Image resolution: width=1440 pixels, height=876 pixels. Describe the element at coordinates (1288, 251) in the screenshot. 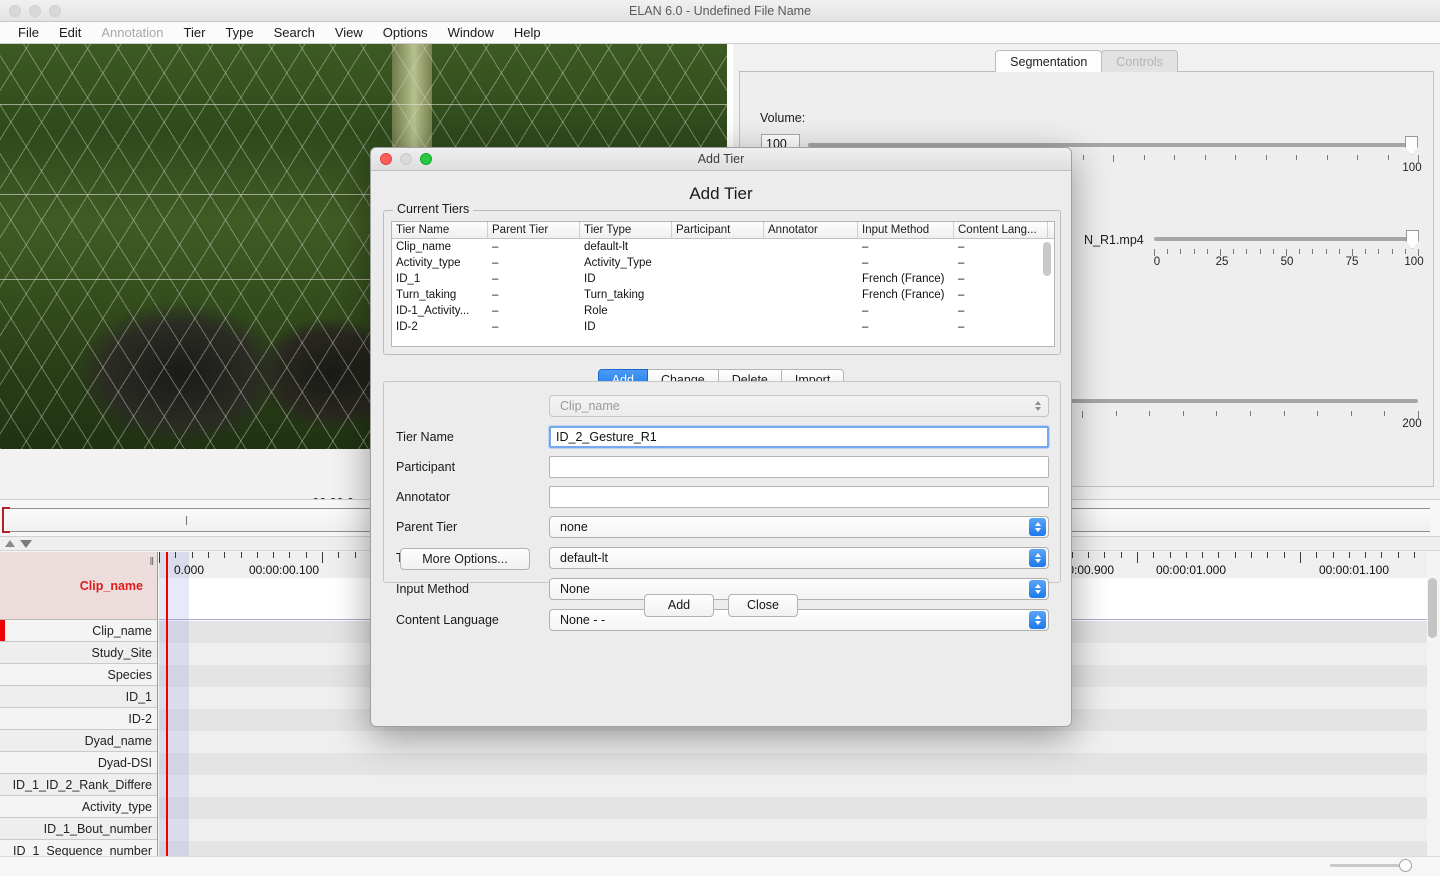

I see `media-position-slider: 0 25 50 75 100` at that location.